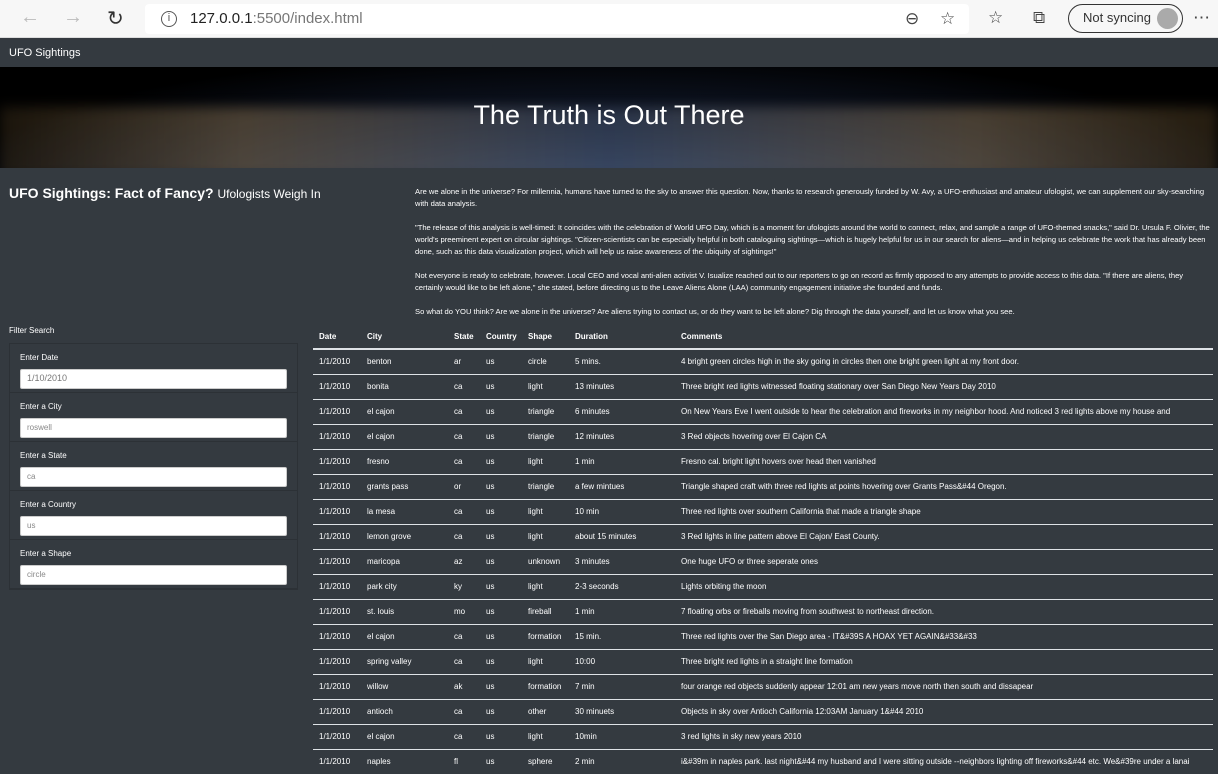 The image size is (1218, 774). I want to click on column-header: State, so click(464, 337).